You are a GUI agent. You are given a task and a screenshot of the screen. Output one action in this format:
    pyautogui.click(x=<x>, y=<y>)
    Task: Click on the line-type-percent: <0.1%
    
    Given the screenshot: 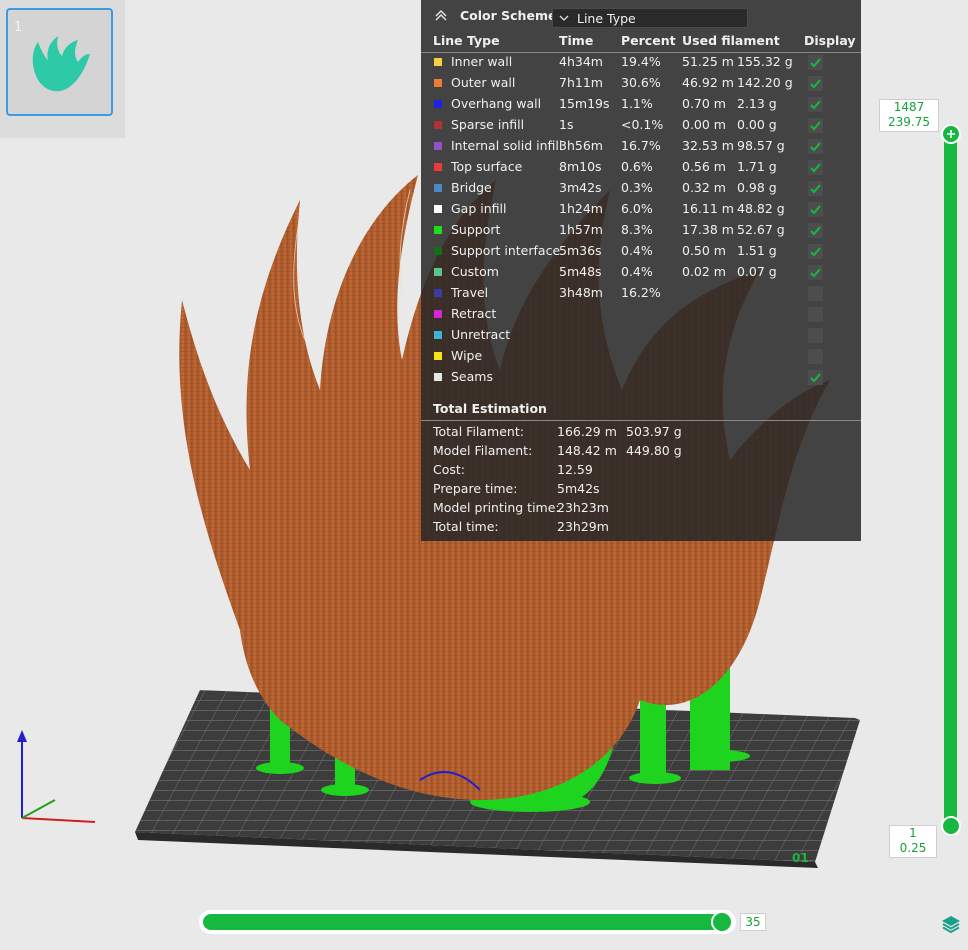 What is the action you would take?
    pyautogui.click(x=642, y=124)
    